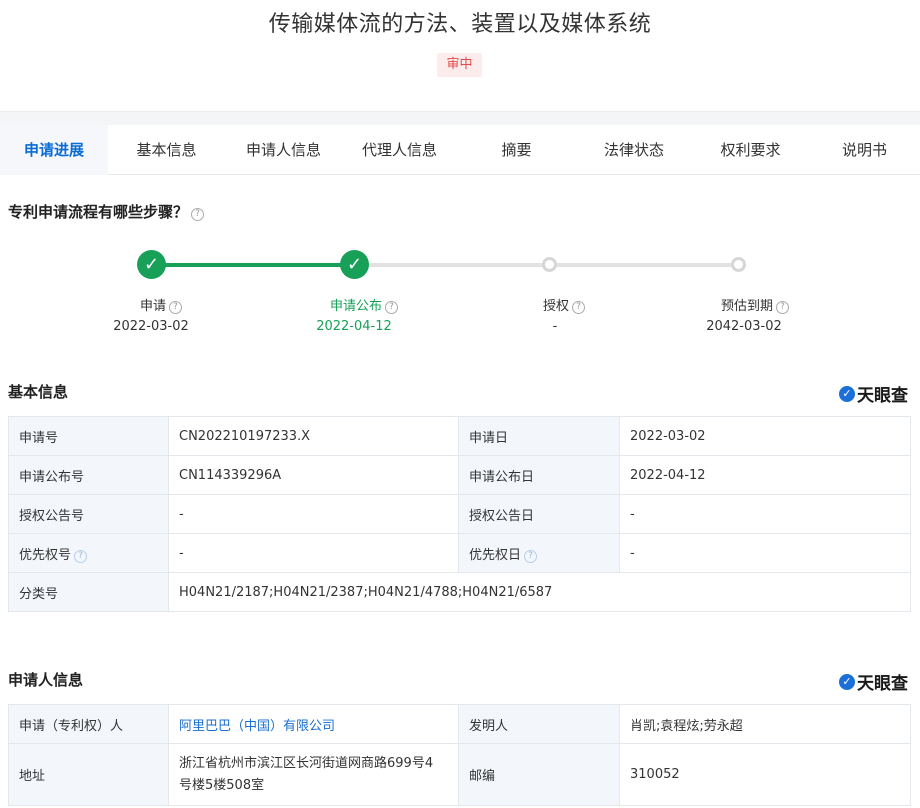 The width and height of the screenshot is (920, 808). I want to click on cell-label: 授权公告日, so click(539, 514).